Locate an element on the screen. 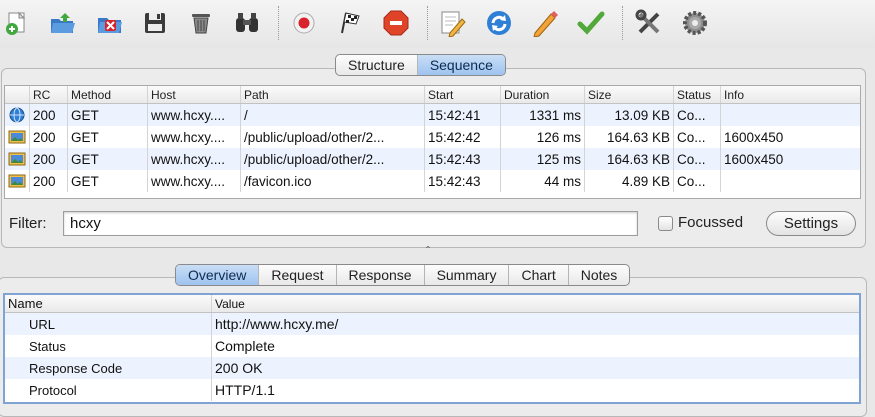  validate-check-icon is located at coordinates (591, 23).